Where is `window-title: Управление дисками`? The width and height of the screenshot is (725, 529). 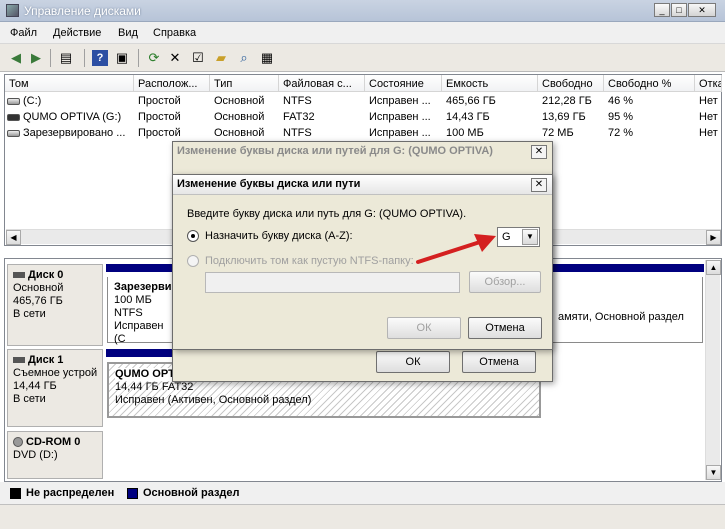
window-title: Управление дисками is located at coordinates (82, 11).